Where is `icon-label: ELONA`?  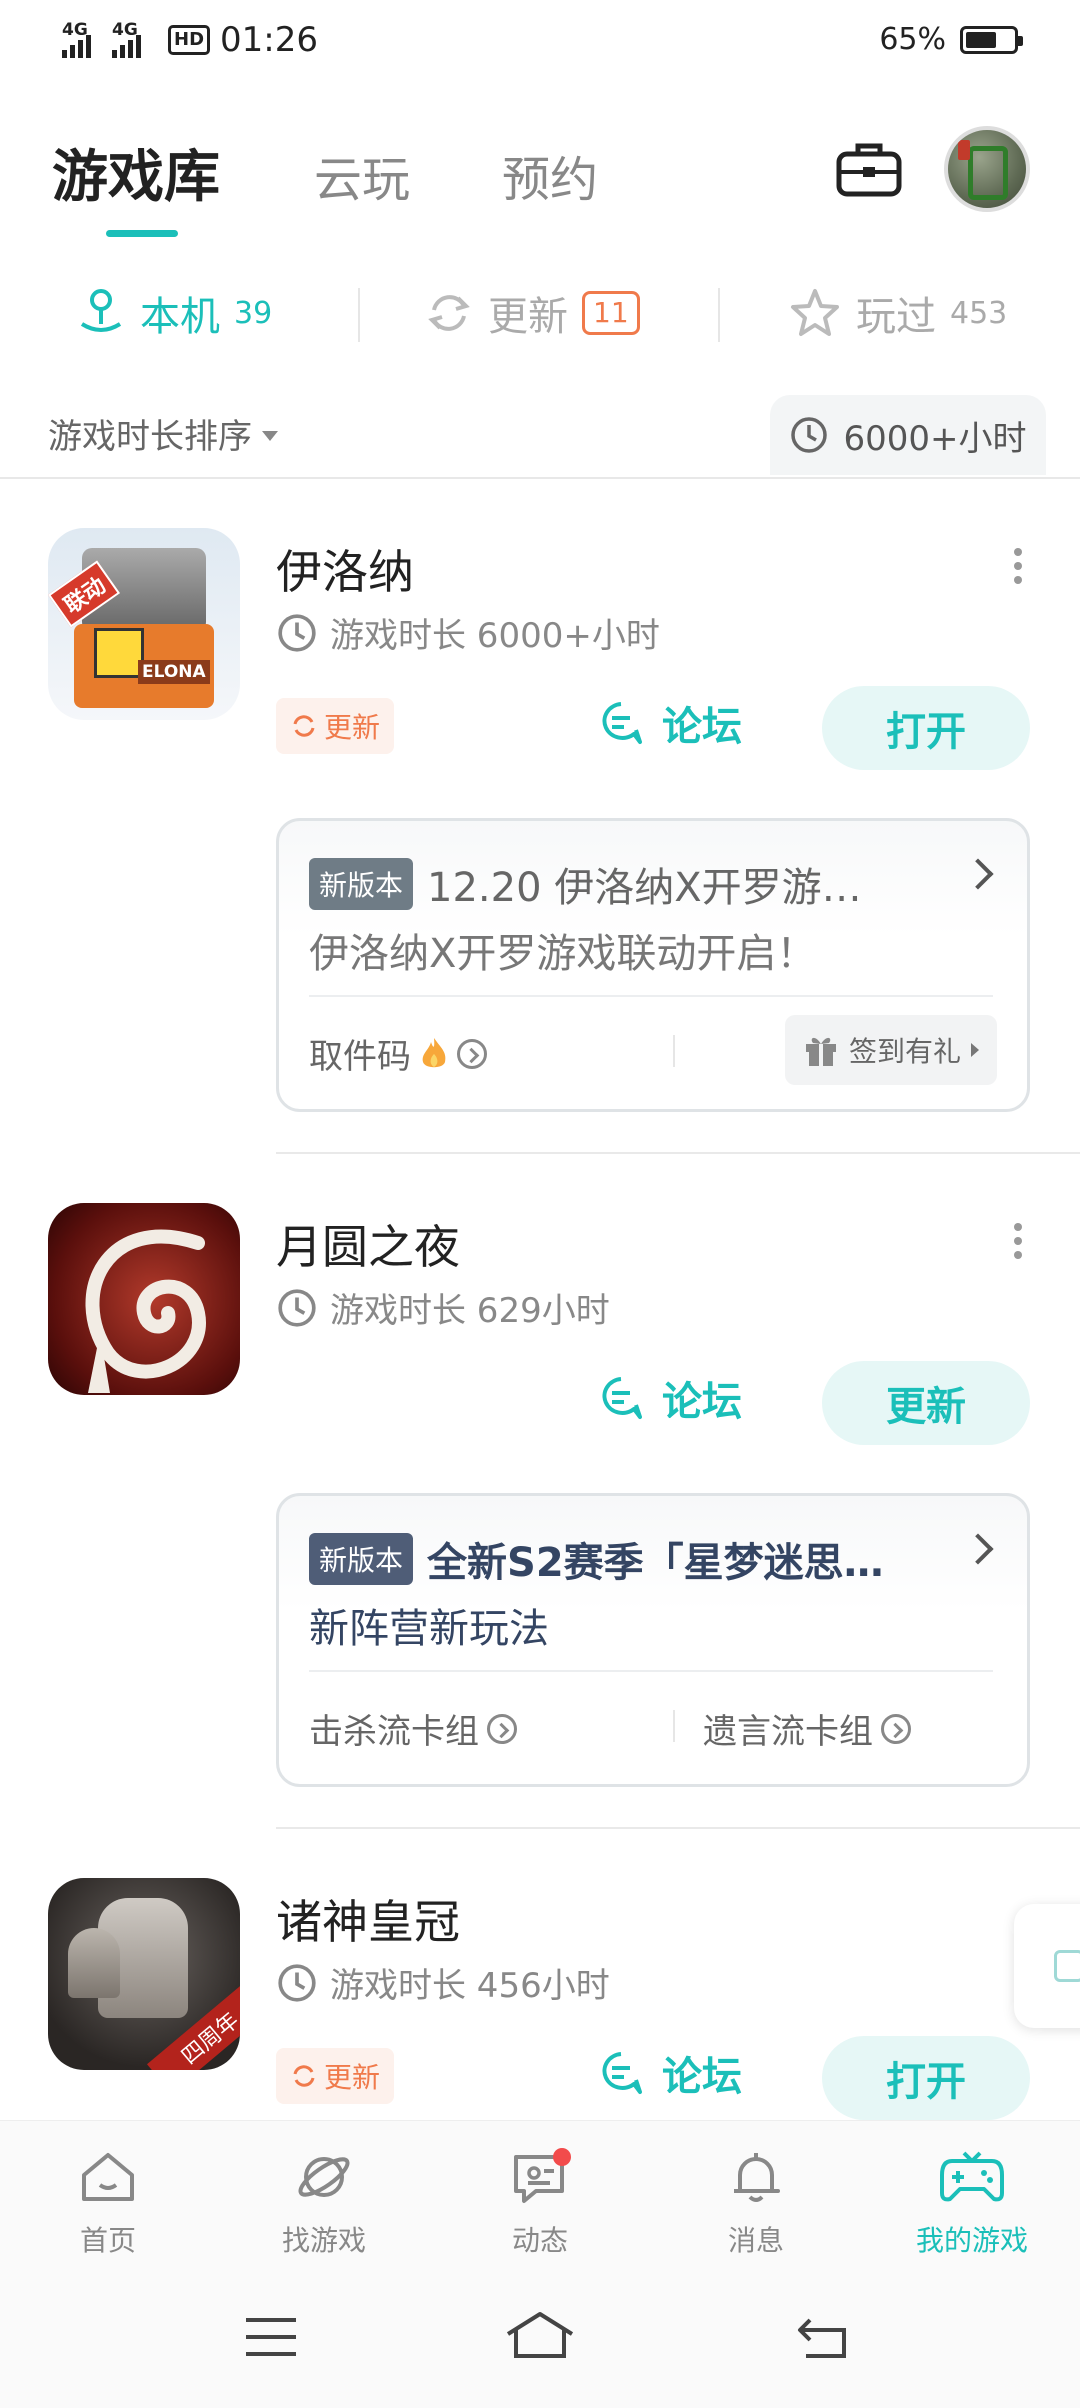
icon-label: ELONA is located at coordinates (174, 672).